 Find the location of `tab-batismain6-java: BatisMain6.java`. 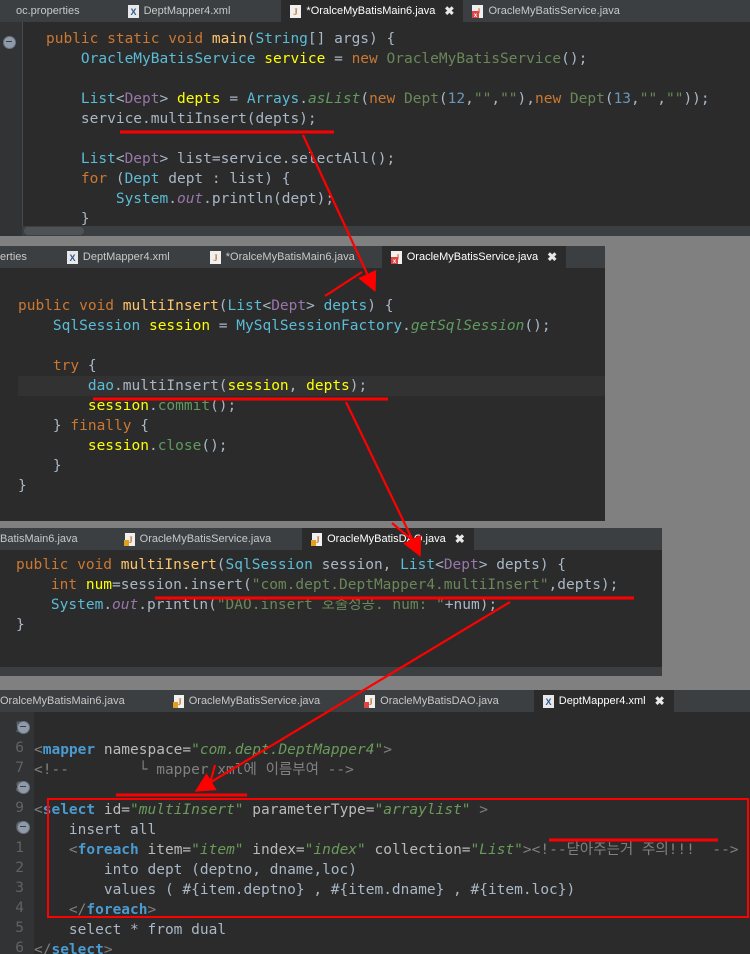

tab-batismain6-java: BatisMain6.java is located at coordinates (43, 539).